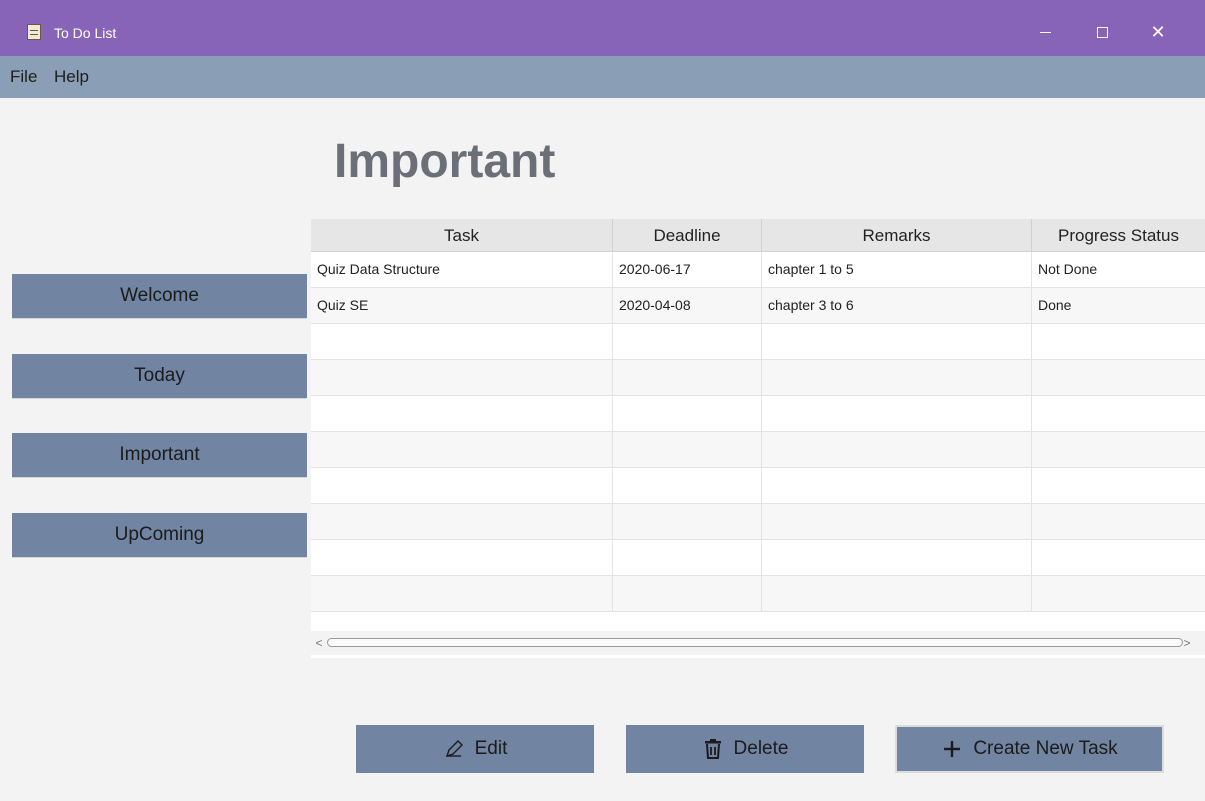 The height and width of the screenshot is (801, 1205). I want to click on scrollbar-thumb, so click(755, 642).